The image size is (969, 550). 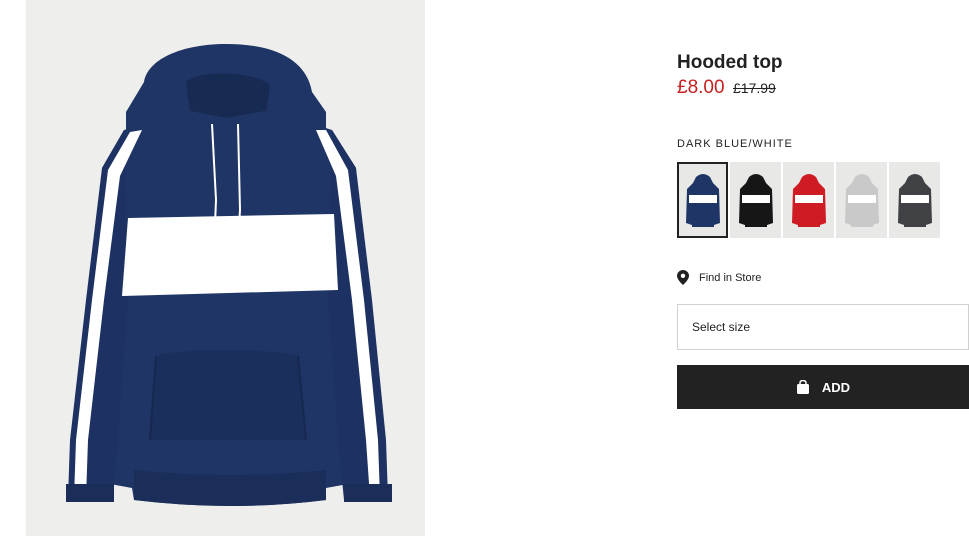 I want to click on add-to-bag-button: ADD, so click(x=823, y=387).